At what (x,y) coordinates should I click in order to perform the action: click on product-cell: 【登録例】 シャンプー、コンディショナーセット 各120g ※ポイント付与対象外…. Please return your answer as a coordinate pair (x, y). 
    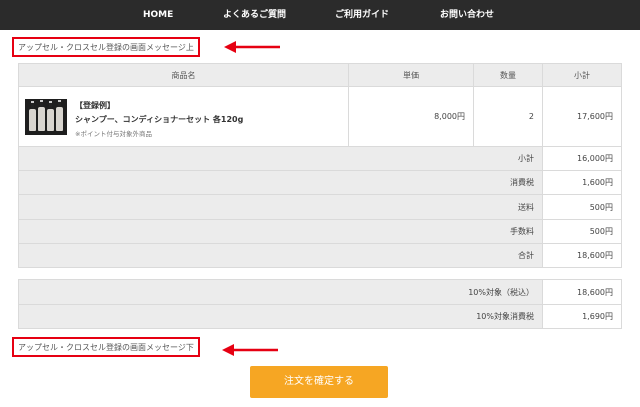
    Looking at the image, I should click on (183, 116).